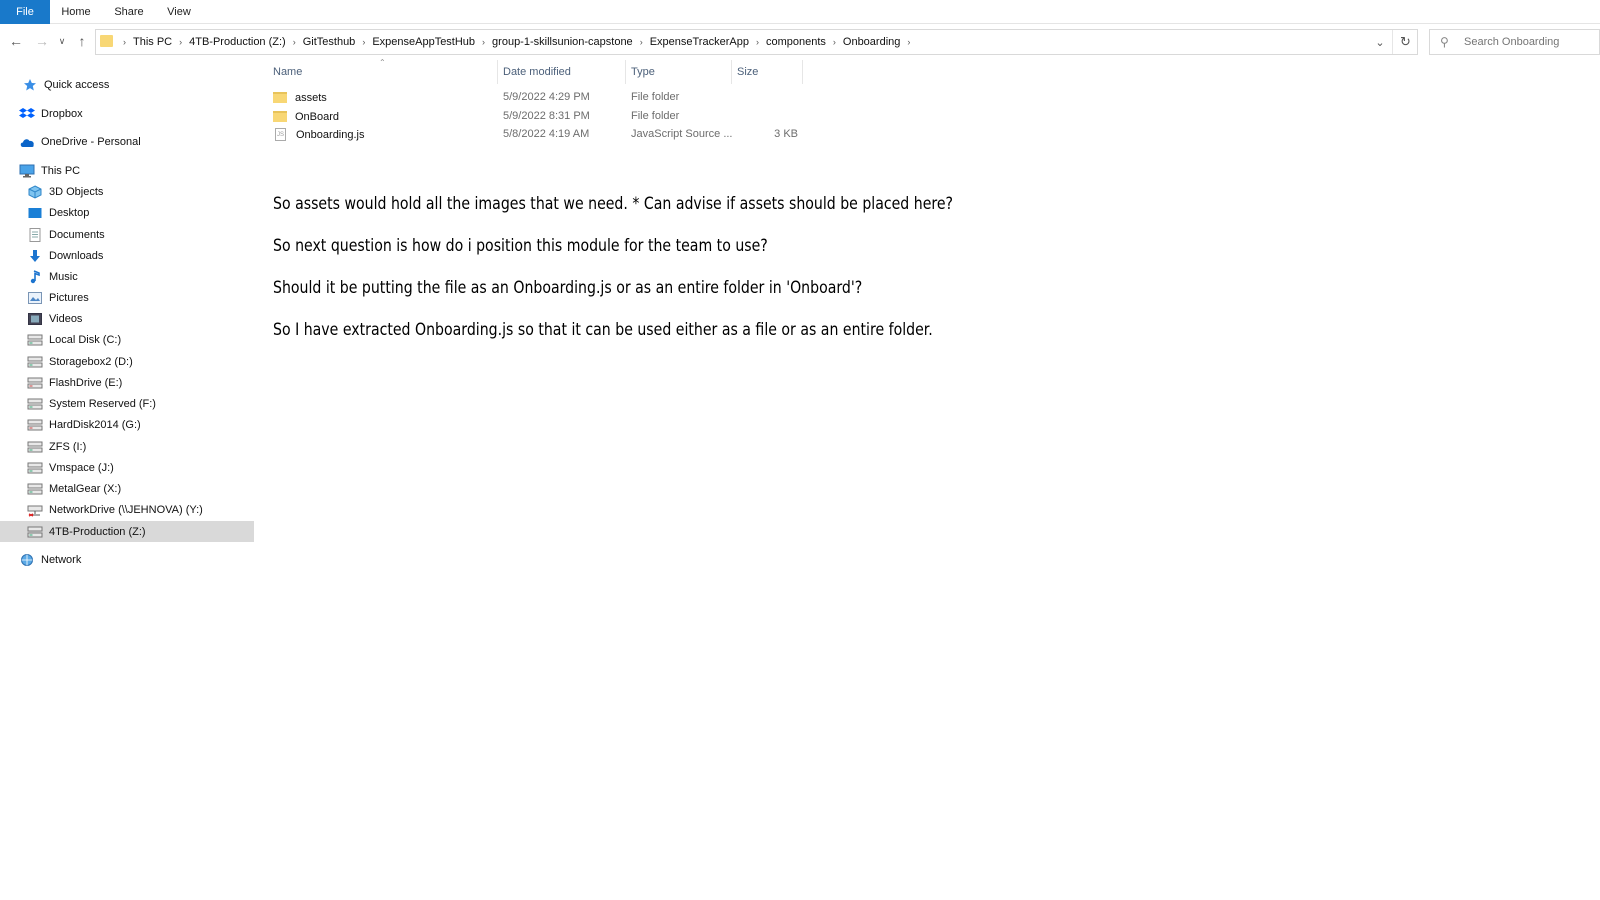 This screenshot has height=900, width=1600. I want to click on search-input, so click(1530, 42).